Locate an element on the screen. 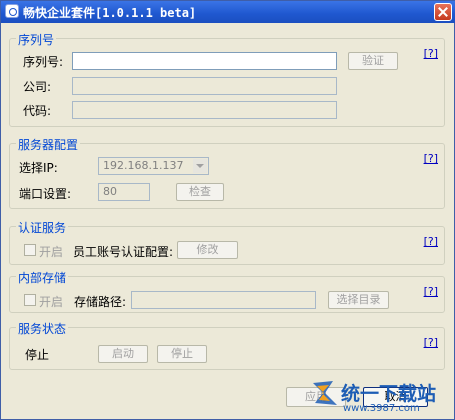 This screenshot has height=420, width=455. status-group: 服务状态 [?] 停止 启动 停止 is located at coordinates (227, 345).